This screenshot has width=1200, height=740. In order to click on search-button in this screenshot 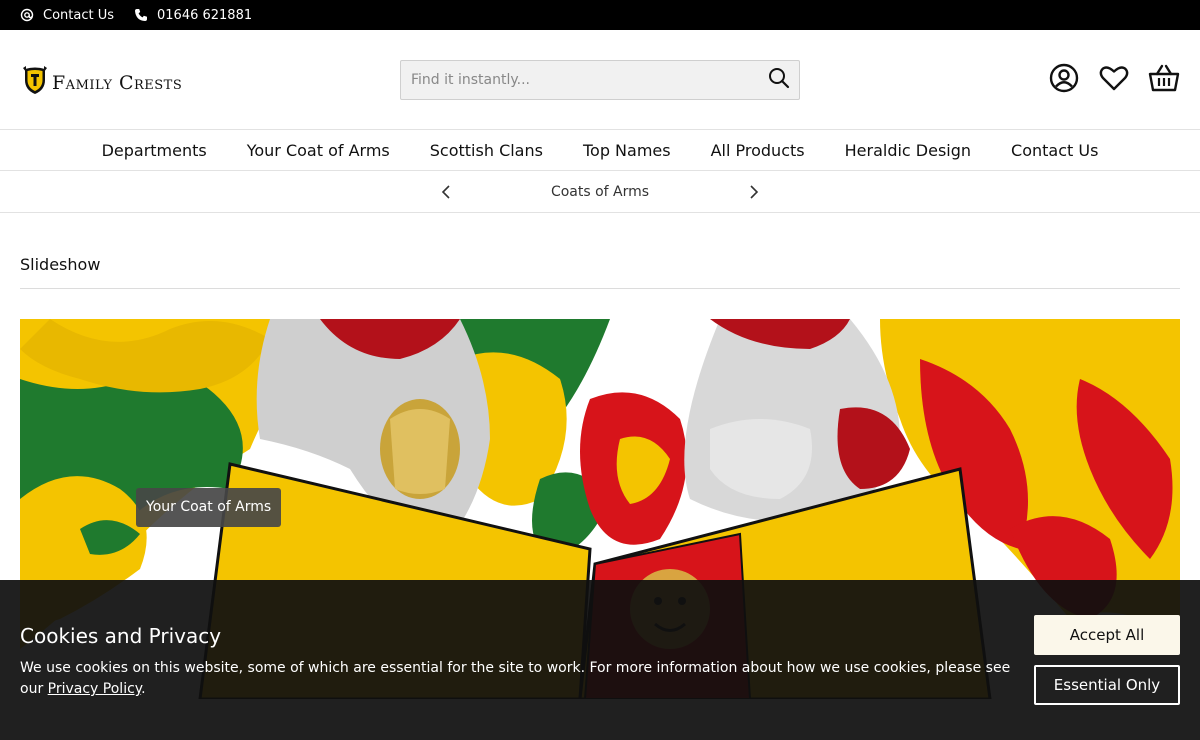, I will do `click(779, 80)`.